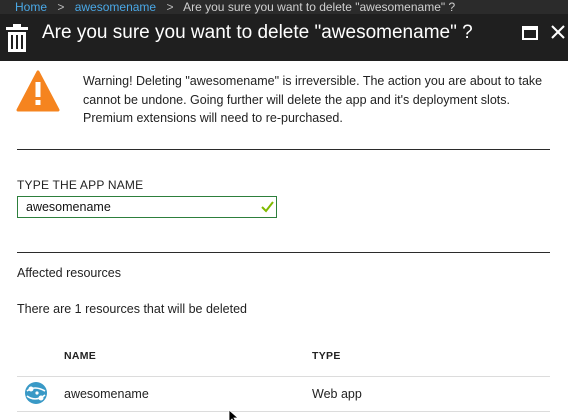 Image resolution: width=568 pixels, height=420 pixels. What do you see at coordinates (326, 356) in the screenshot?
I see `column-header-type: TYPE` at bounding box center [326, 356].